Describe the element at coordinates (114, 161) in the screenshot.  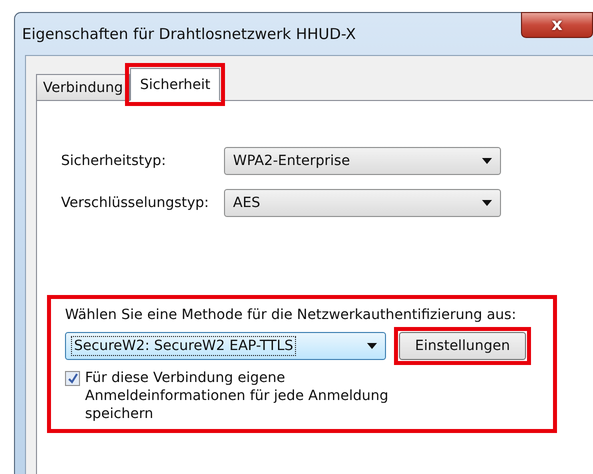
I see `field-label: Sicherheitstyp:` at that location.